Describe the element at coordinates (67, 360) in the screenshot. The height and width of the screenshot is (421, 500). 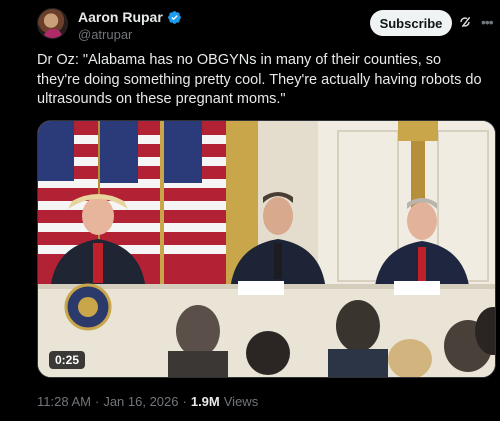
I see `video-duration: 0:25` at that location.